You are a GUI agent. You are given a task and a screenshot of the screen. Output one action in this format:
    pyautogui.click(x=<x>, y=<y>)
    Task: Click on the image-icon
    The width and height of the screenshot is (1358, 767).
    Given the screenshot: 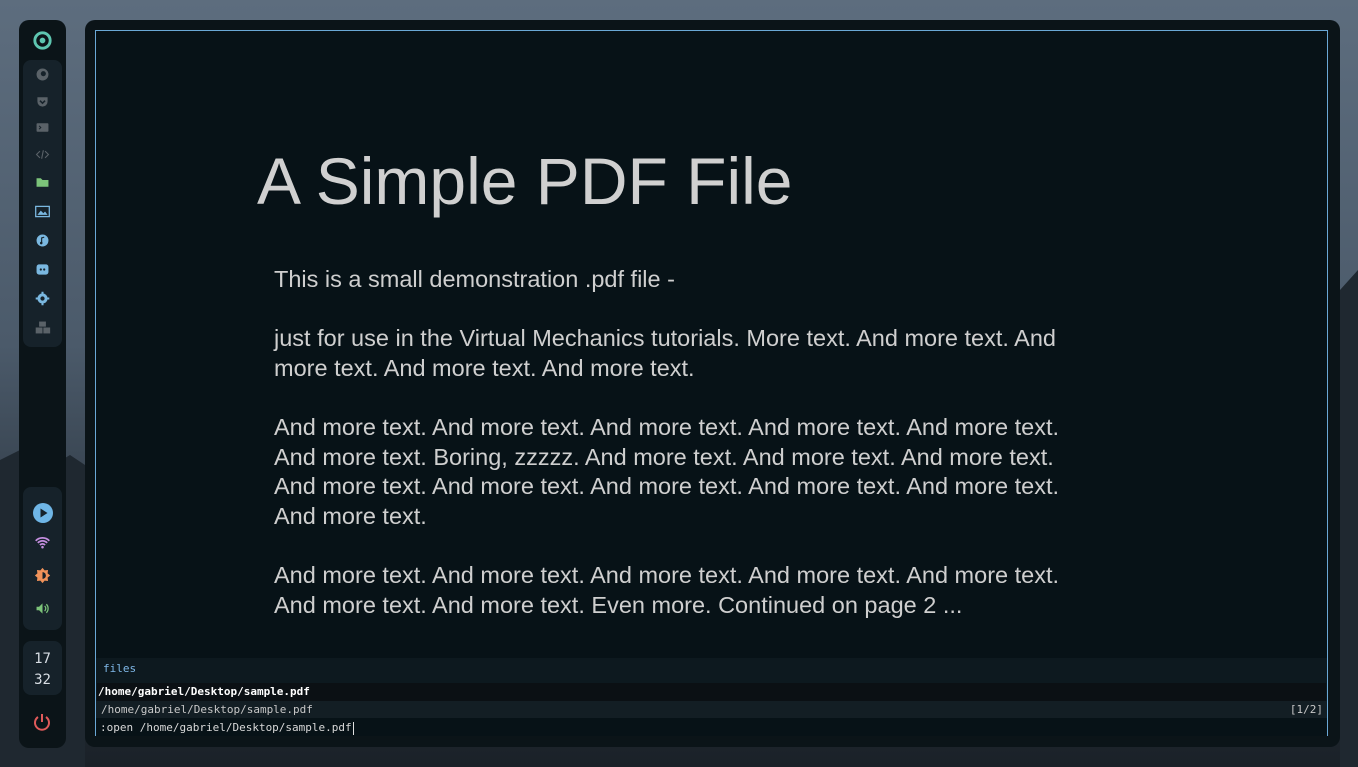 What is the action you would take?
    pyautogui.click(x=42, y=211)
    